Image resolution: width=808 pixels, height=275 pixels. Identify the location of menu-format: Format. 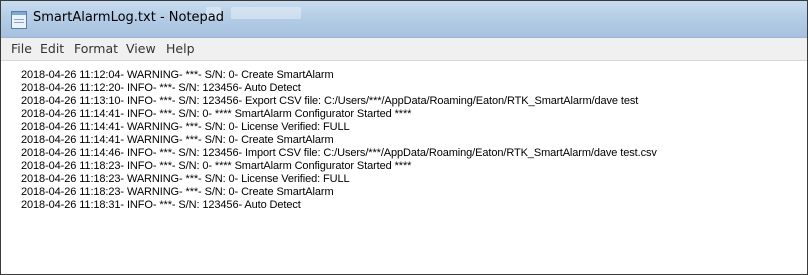
(96, 48).